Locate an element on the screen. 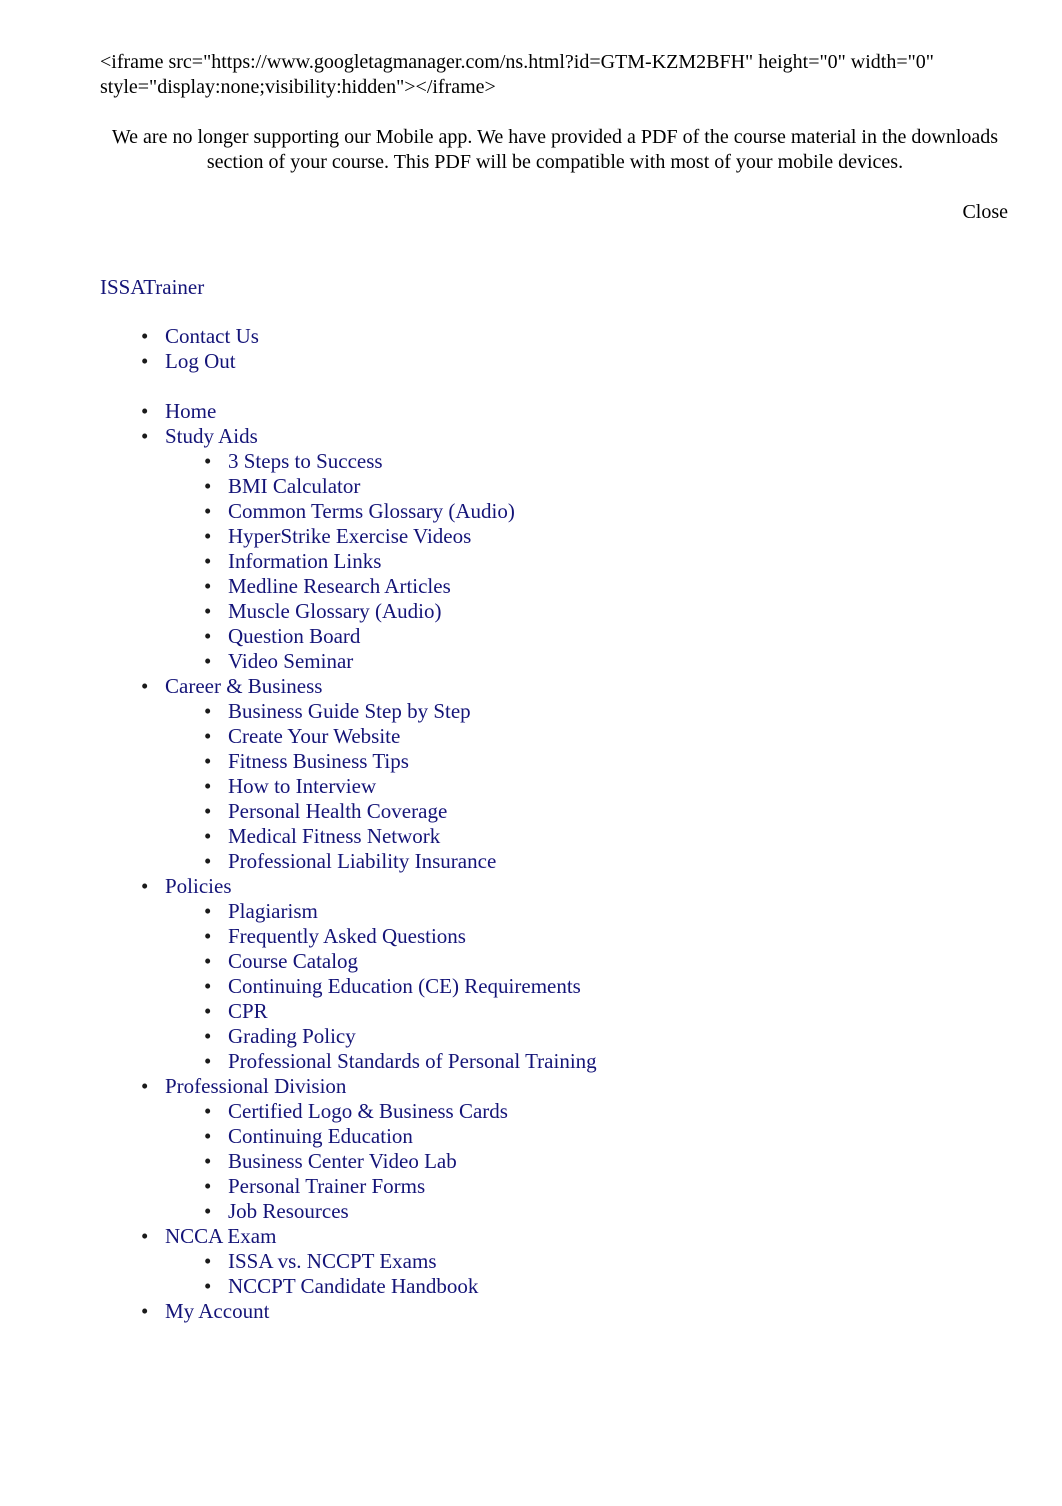  nav-link-label: Study Aids is located at coordinates (211, 436).